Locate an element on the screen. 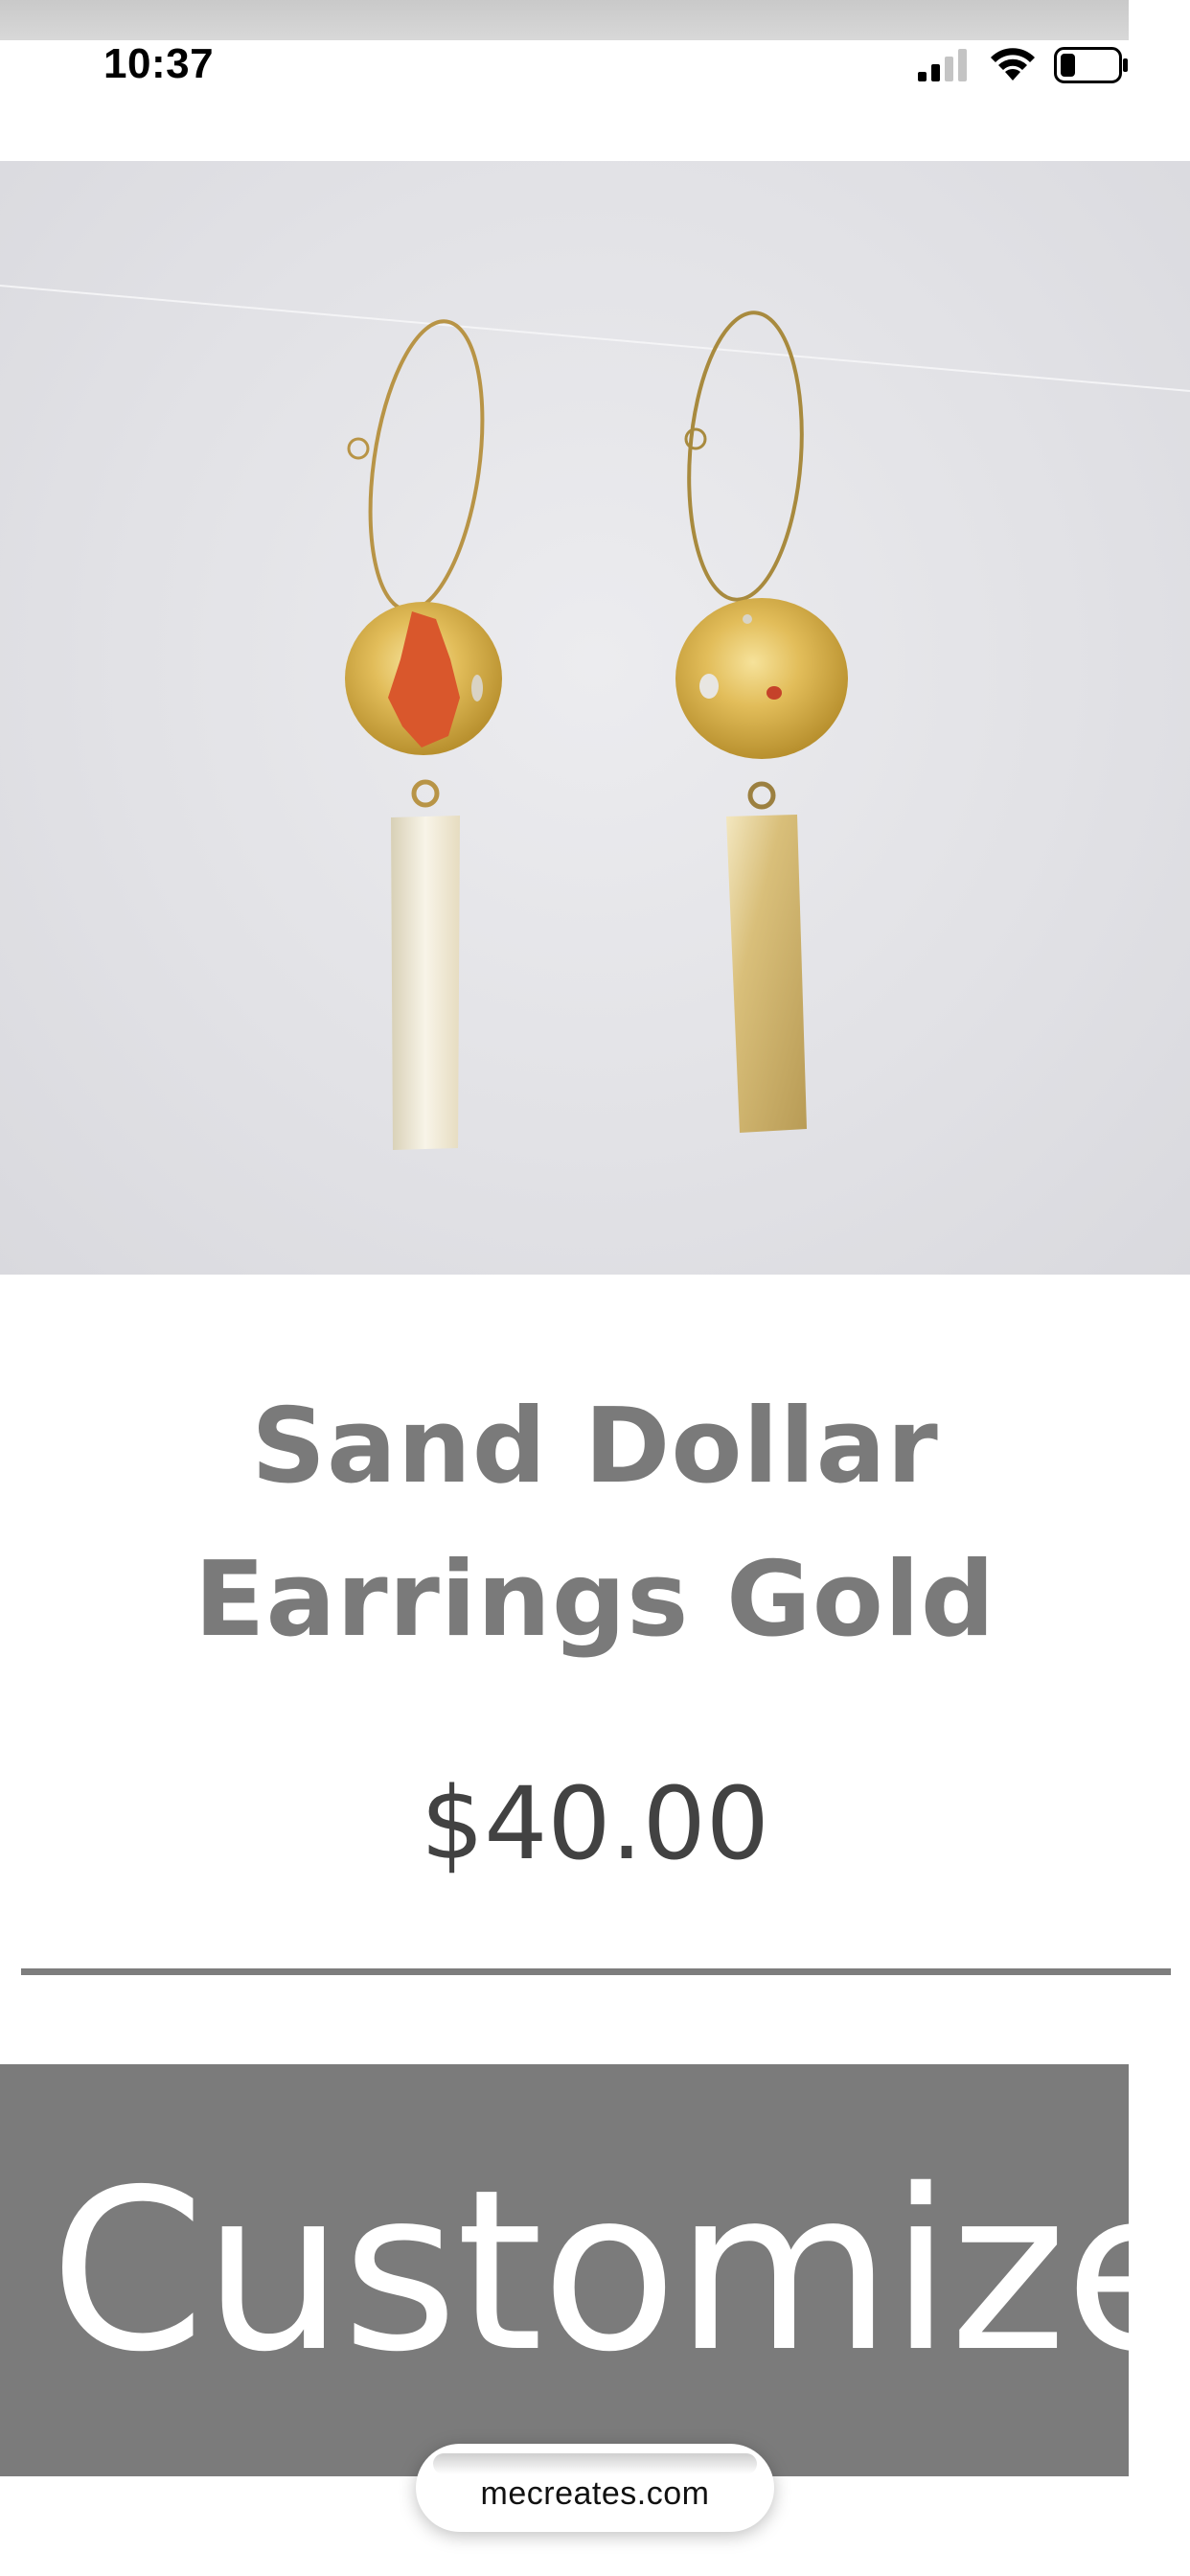 Image resolution: width=1190 pixels, height=2576 pixels. overscroll-strip is located at coordinates (564, 20).